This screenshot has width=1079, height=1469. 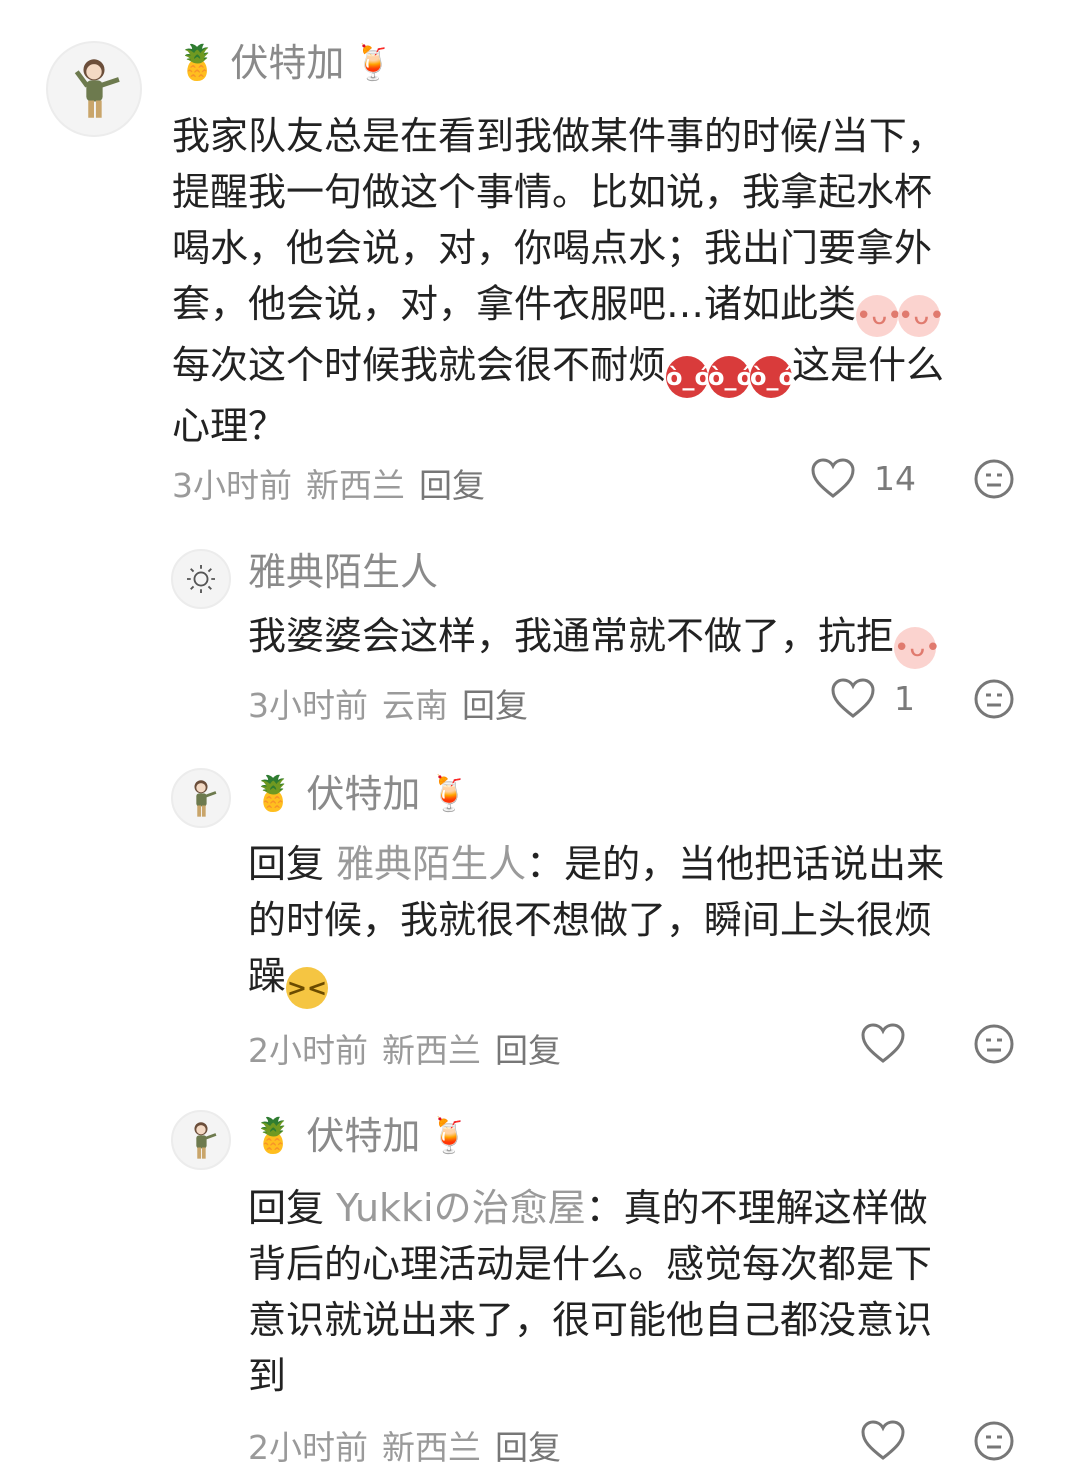 What do you see at coordinates (879, 316) in the screenshot?
I see `peach-eyeroll-icon: •ᴗ•` at bounding box center [879, 316].